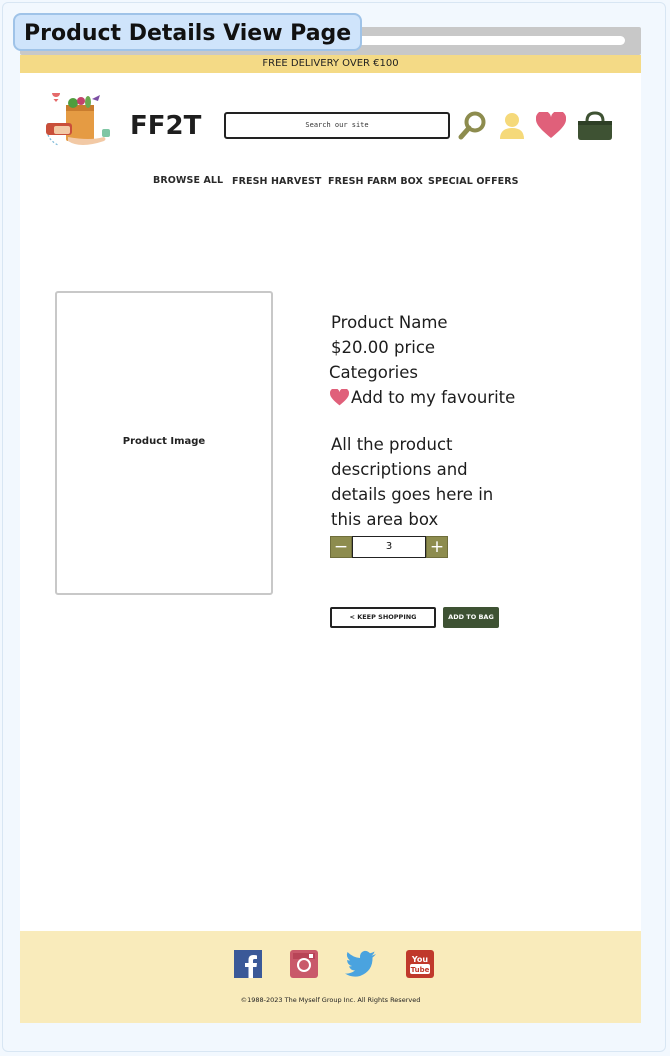  Describe the element at coordinates (188, 32) in the screenshot. I see `page-label: Product Details View Page` at that location.